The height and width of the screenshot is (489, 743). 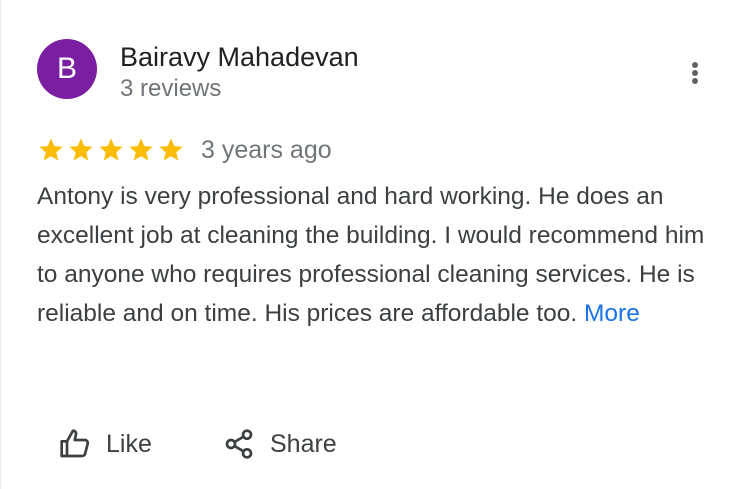 I want to click on share-label: Share, so click(x=303, y=443).